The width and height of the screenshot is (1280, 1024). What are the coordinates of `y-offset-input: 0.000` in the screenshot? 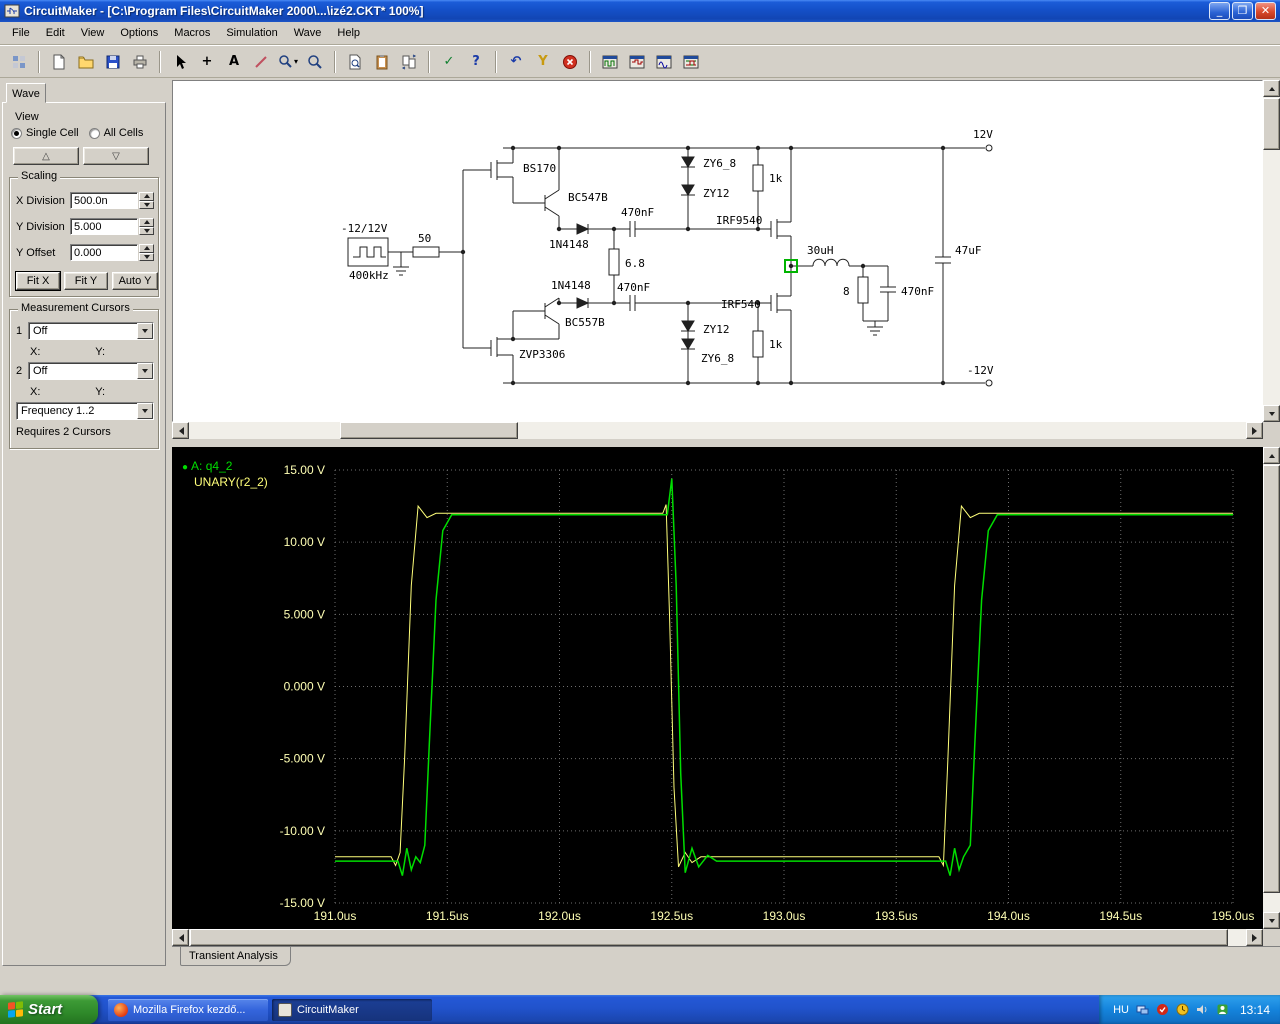 It's located at (104, 252).